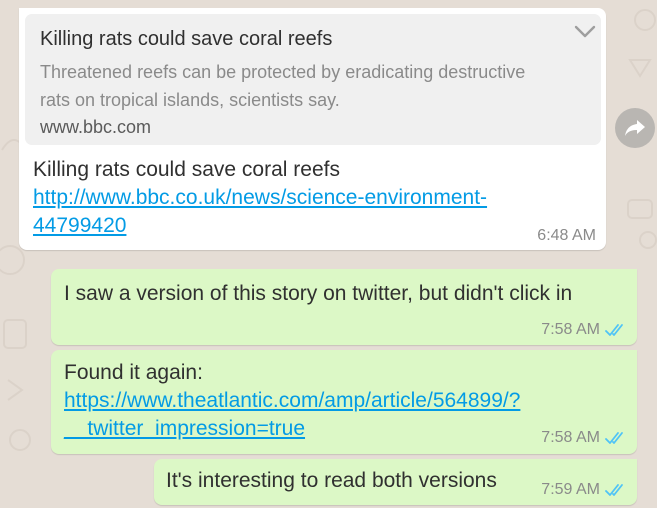 The width and height of the screenshot is (657, 508). I want to click on forward-button, so click(635, 128).